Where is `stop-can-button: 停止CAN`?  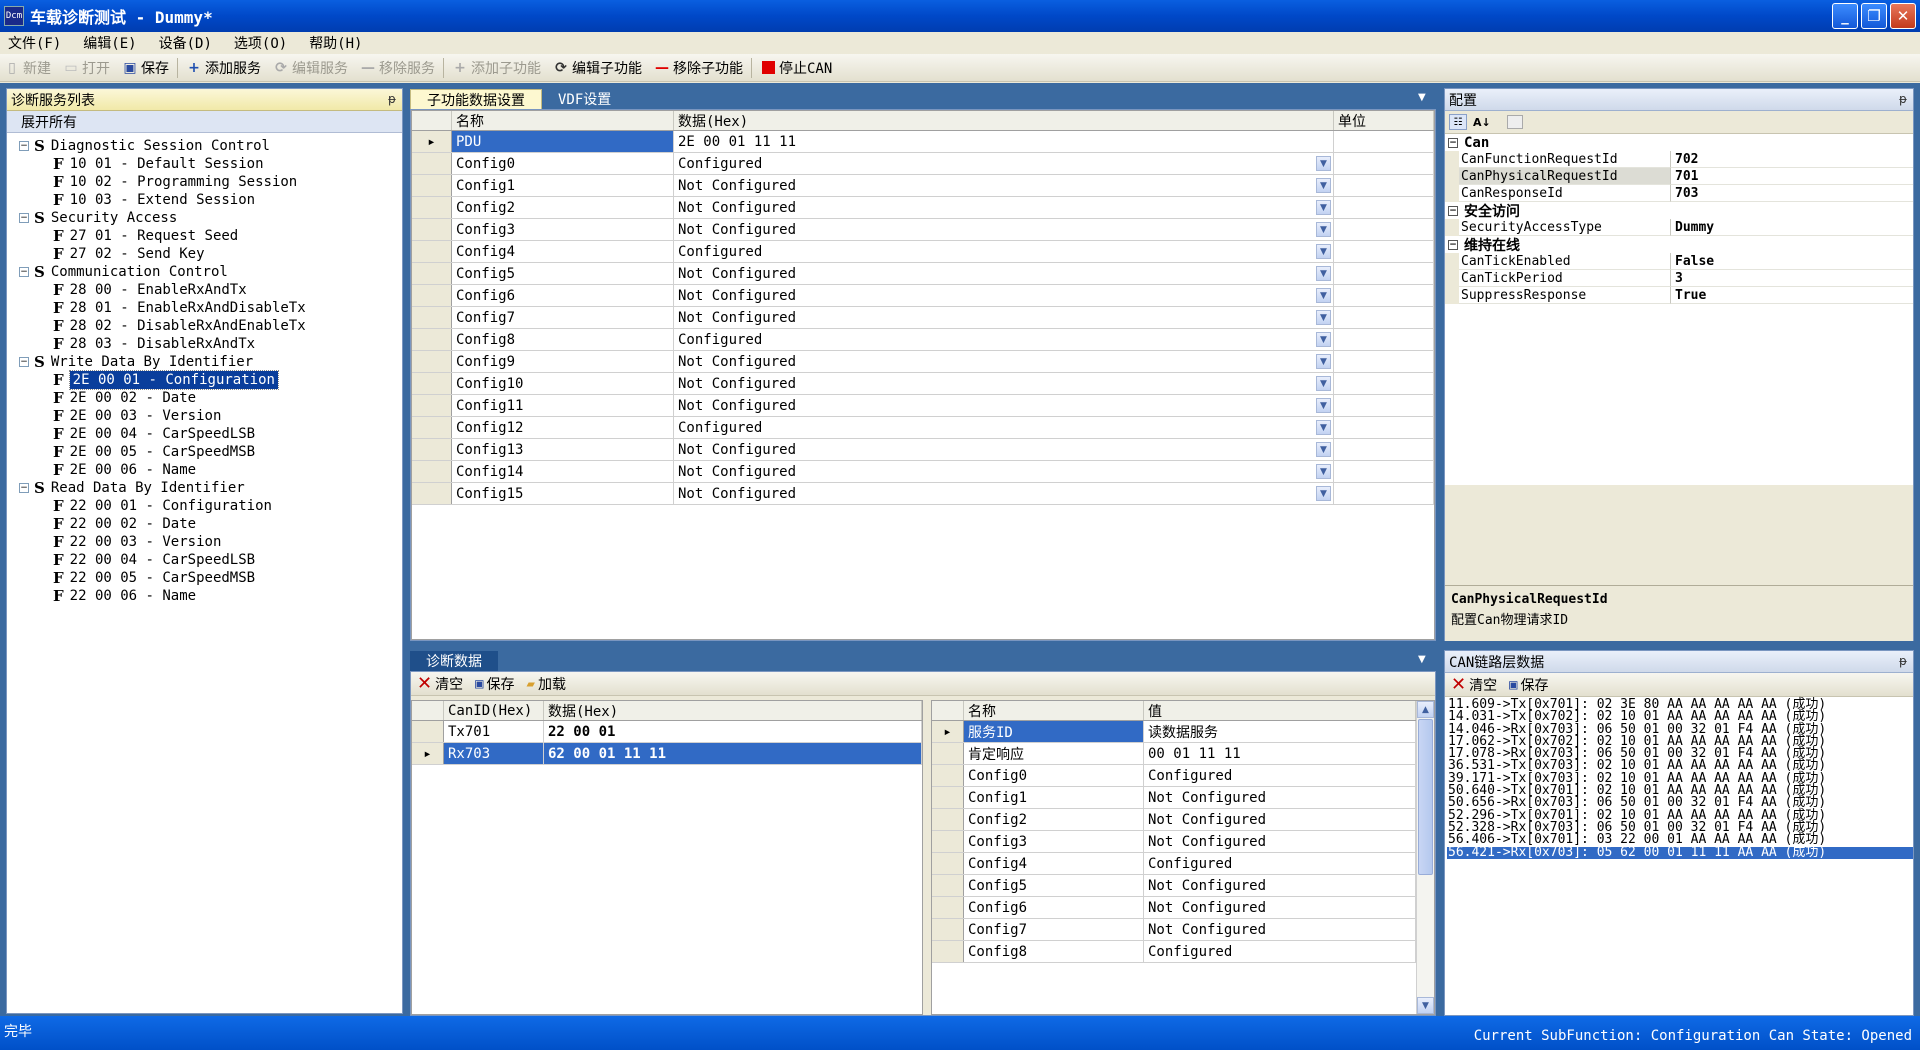 stop-can-button: 停止CAN is located at coordinates (796, 68).